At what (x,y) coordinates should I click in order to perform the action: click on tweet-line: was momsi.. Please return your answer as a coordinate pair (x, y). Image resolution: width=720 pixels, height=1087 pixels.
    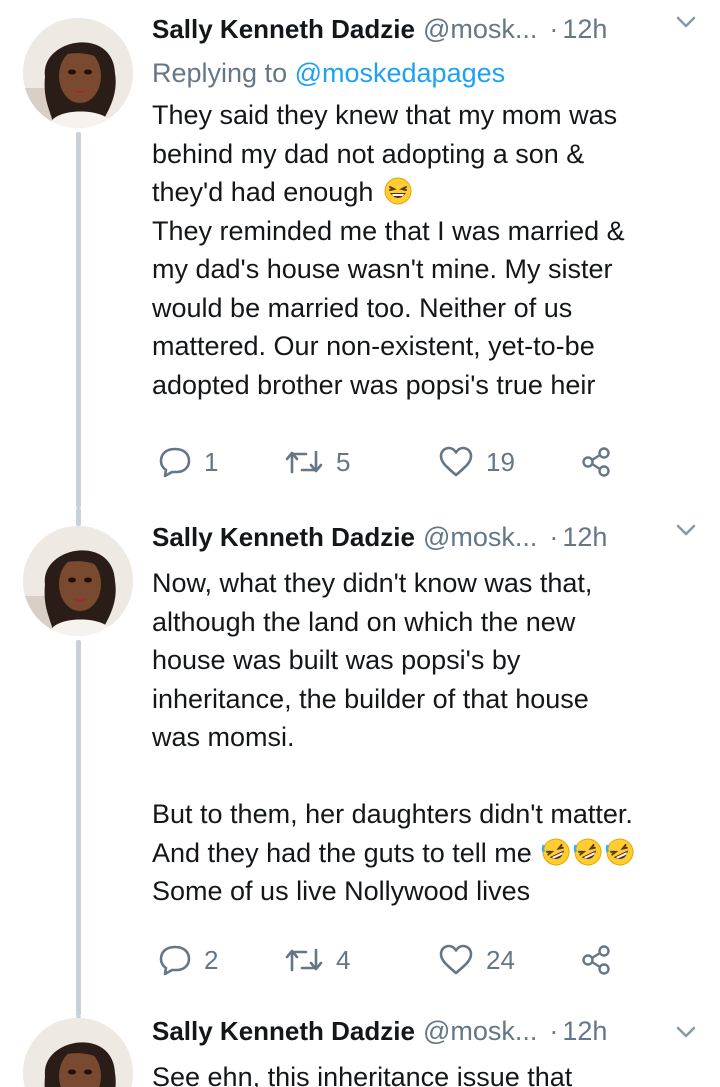
    Looking at the image, I should click on (223, 737).